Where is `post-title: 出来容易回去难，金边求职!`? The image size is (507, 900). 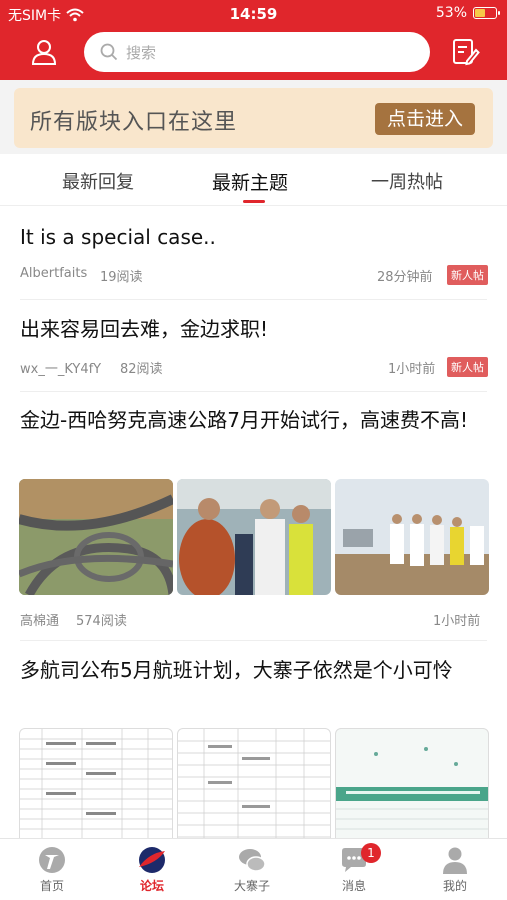 post-title: 出来容易回去难，金边求职! is located at coordinates (254, 329).